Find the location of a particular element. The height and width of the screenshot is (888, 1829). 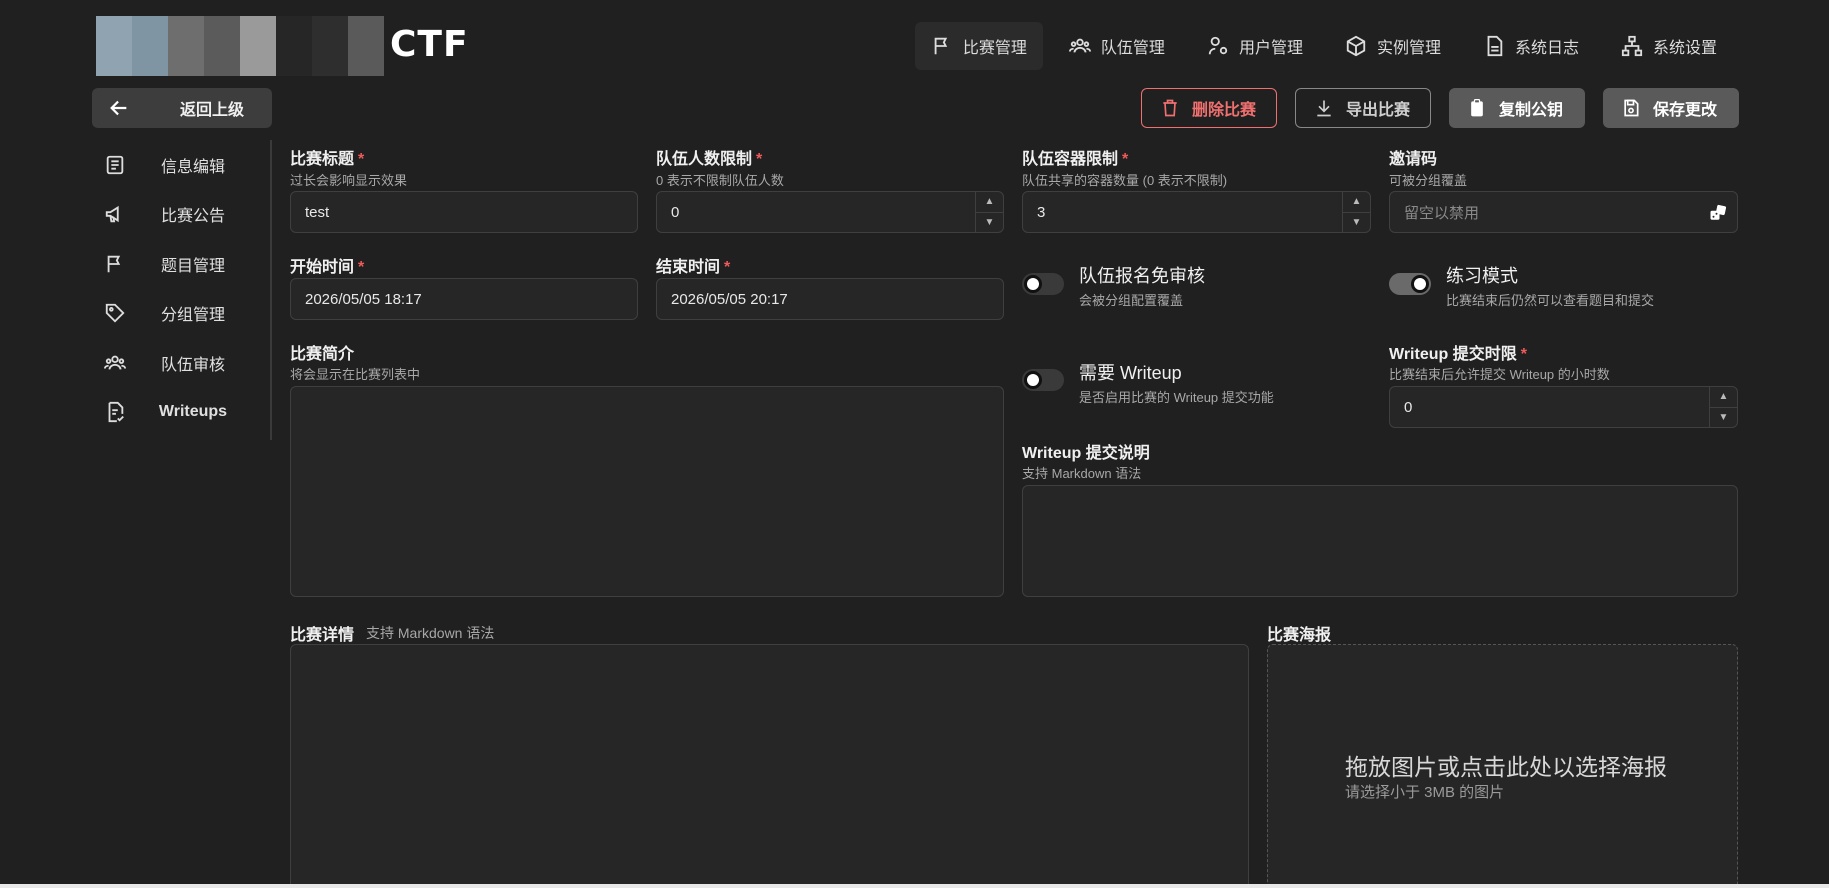

logo: CTF is located at coordinates (286, 46).